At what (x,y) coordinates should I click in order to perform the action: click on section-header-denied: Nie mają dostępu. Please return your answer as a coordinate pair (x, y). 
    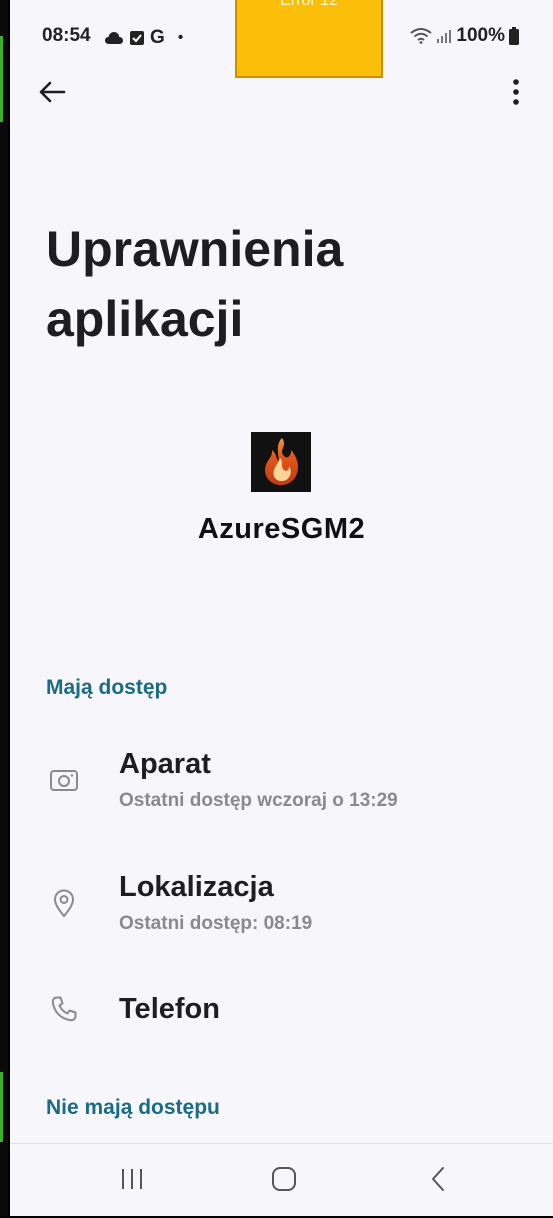
    Looking at the image, I should click on (133, 1107).